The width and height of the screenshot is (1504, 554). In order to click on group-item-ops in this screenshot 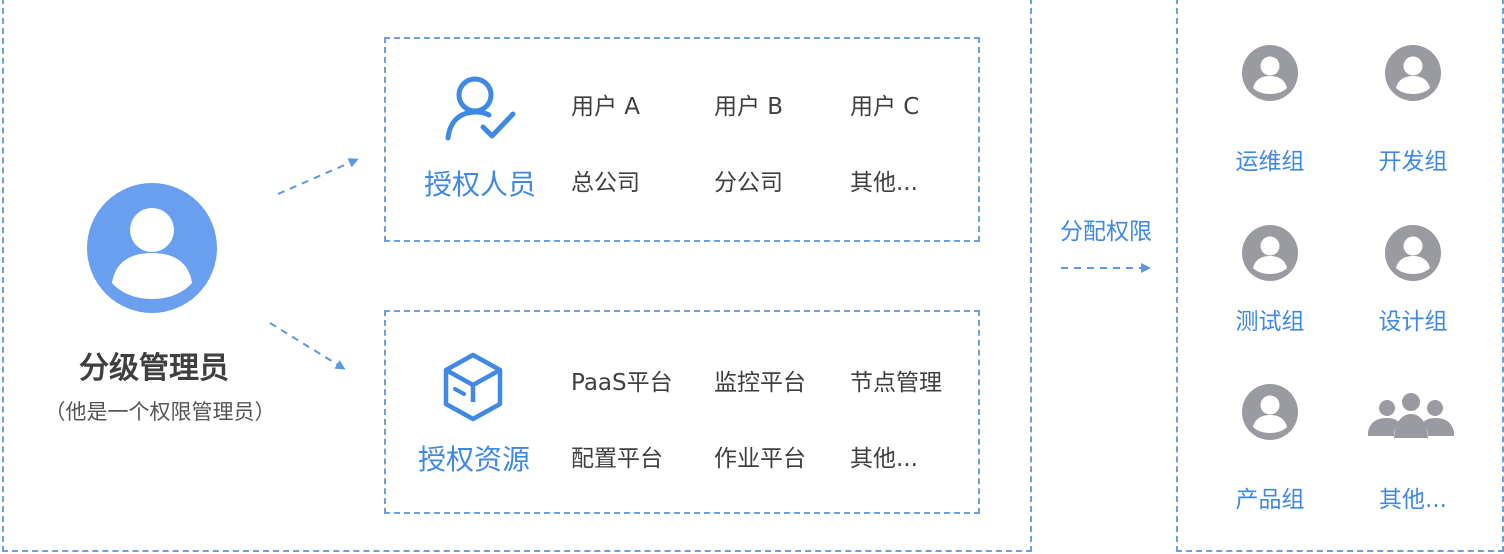, I will do `click(1270, 75)`.